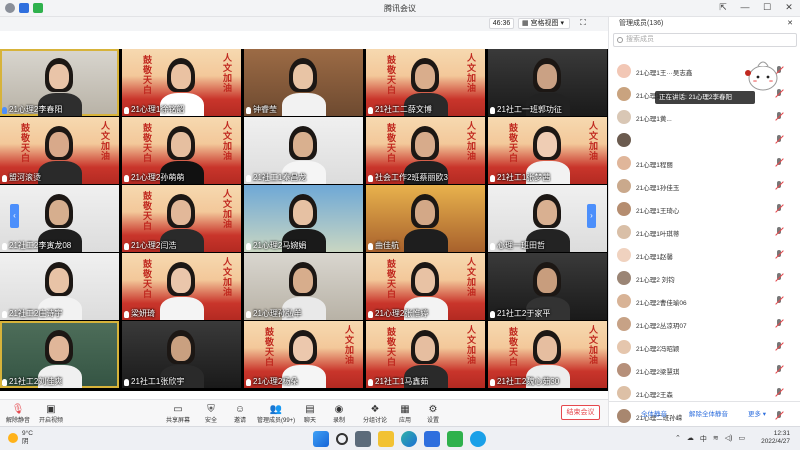  I want to click on prev-page-button: ‹, so click(14, 216).